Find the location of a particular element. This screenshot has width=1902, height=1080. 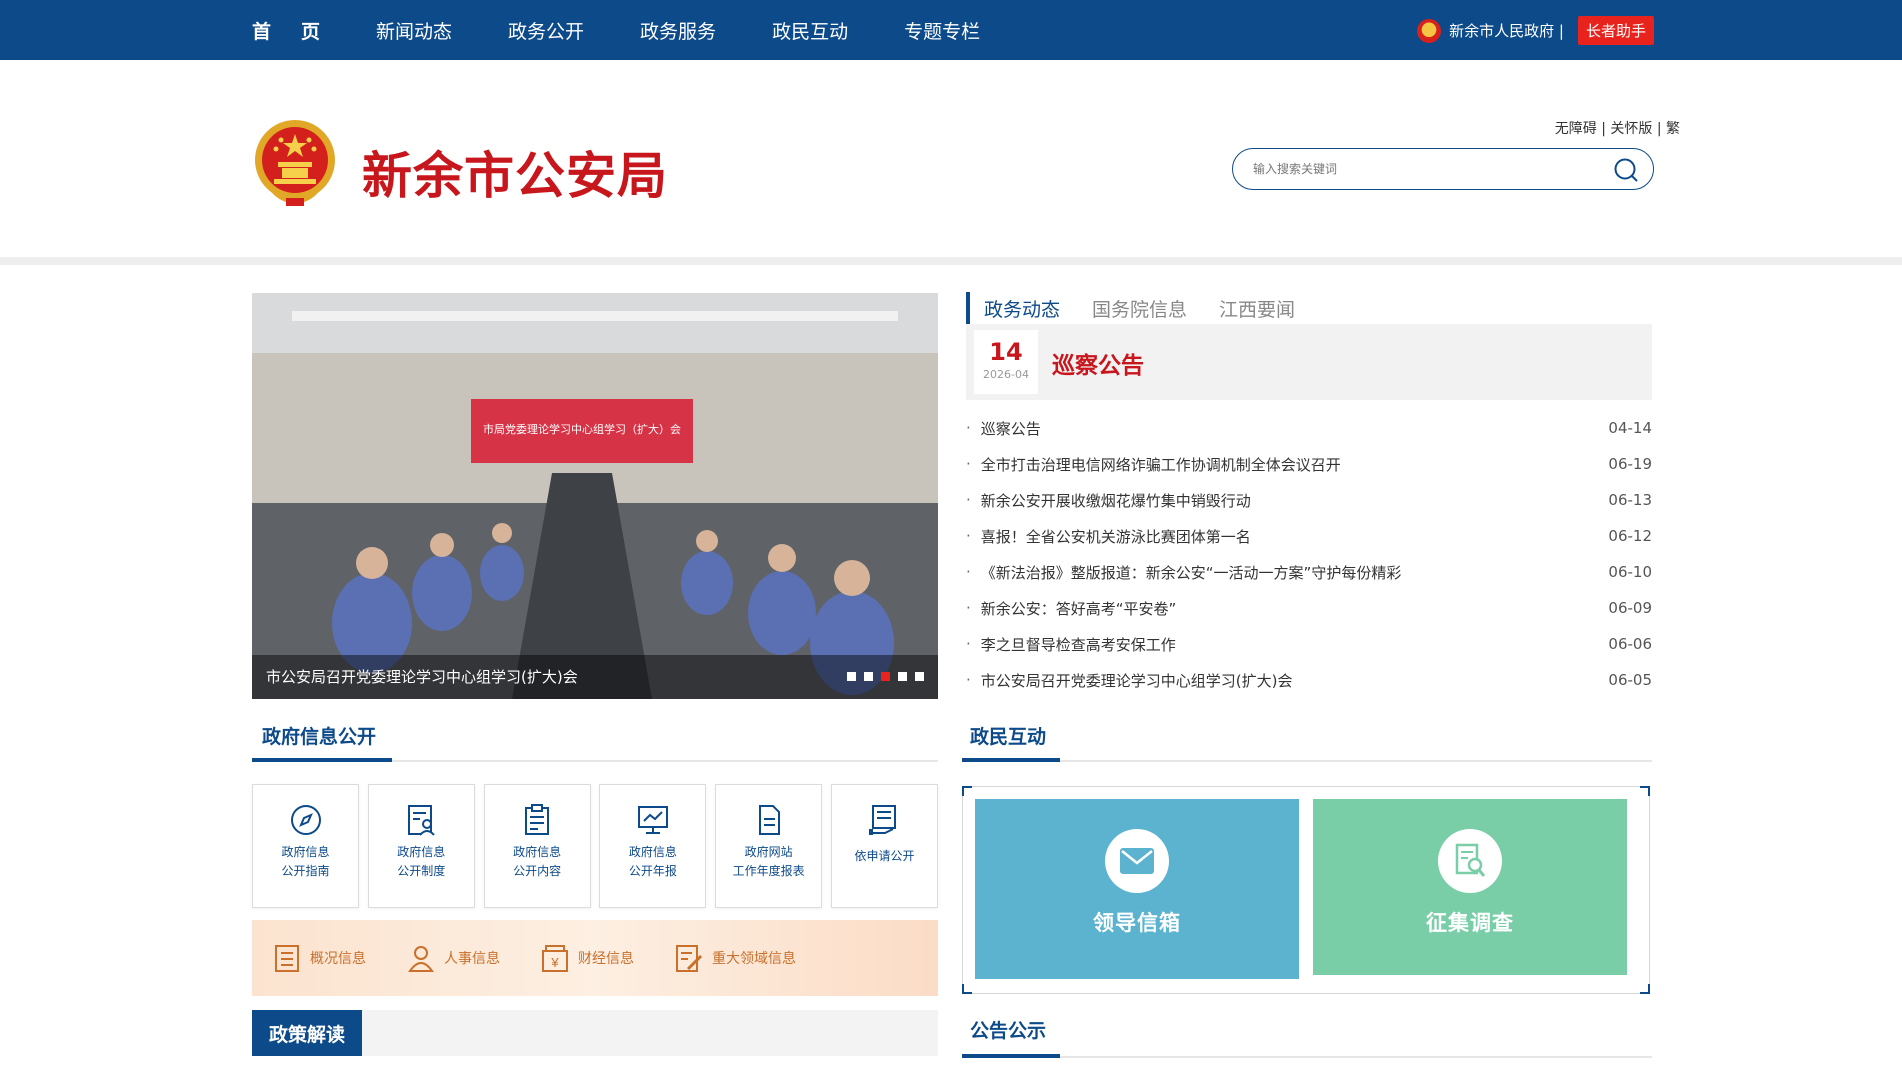

search-icon is located at coordinates (1626, 170).